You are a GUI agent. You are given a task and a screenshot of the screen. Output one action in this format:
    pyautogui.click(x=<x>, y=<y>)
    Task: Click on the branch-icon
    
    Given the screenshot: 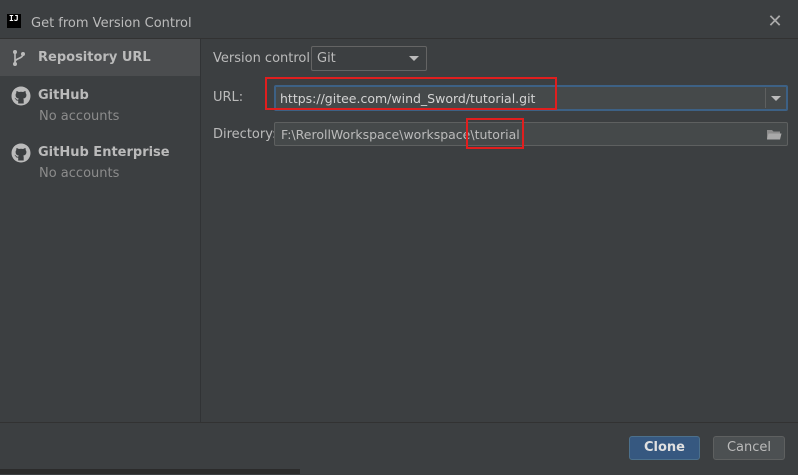 What is the action you would take?
    pyautogui.click(x=19, y=60)
    